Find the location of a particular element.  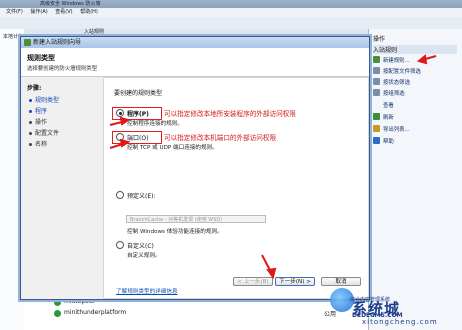

watermark-secondary: 综合内容管理系统 is located at coordinates (370, 300).